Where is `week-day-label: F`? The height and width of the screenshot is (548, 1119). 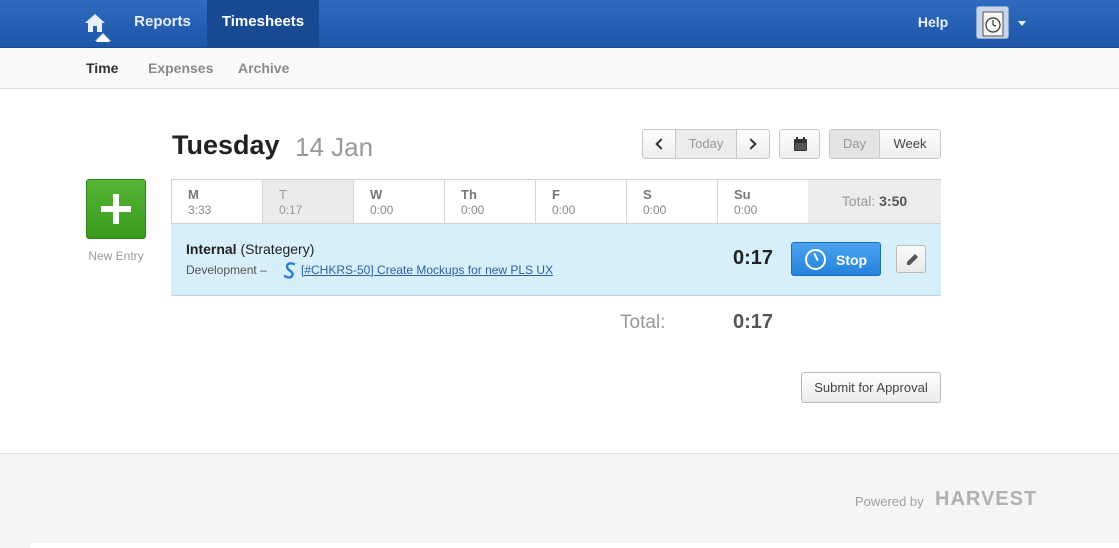
week-day-label: F is located at coordinates (556, 194).